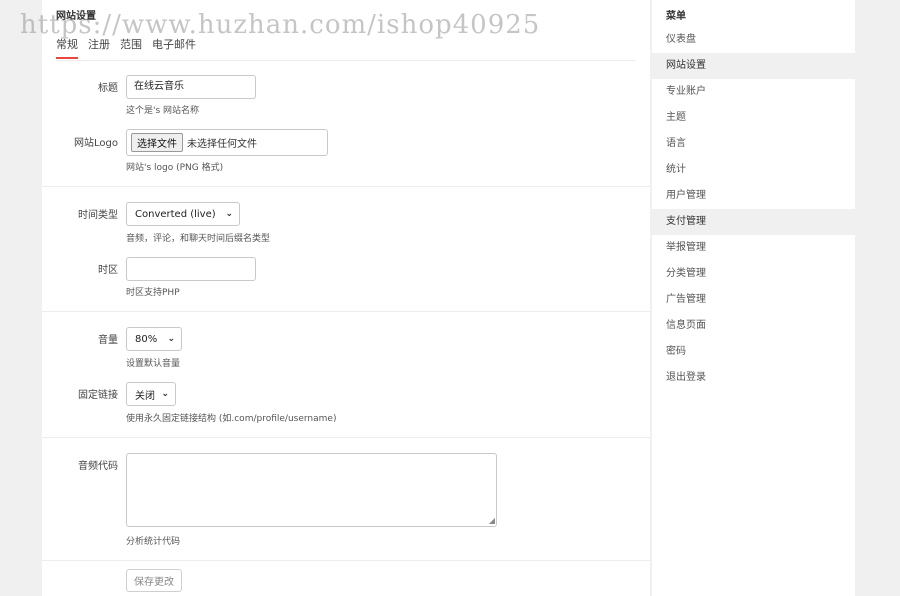 This screenshot has width=900, height=596. What do you see at coordinates (153, 293) in the screenshot?
I see `timezone-hint: 时区支持PHP` at bounding box center [153, 293].